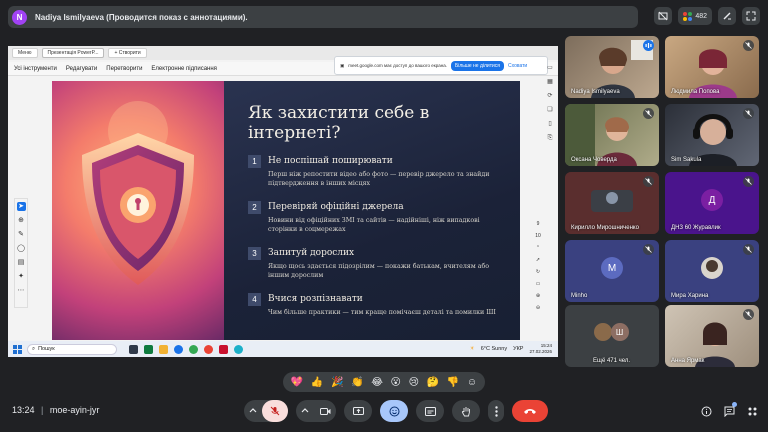 This screenshot has height=432, width=768. I want to click on taskbar-clock: 15:24 27.02.2026, so click(540, 348).